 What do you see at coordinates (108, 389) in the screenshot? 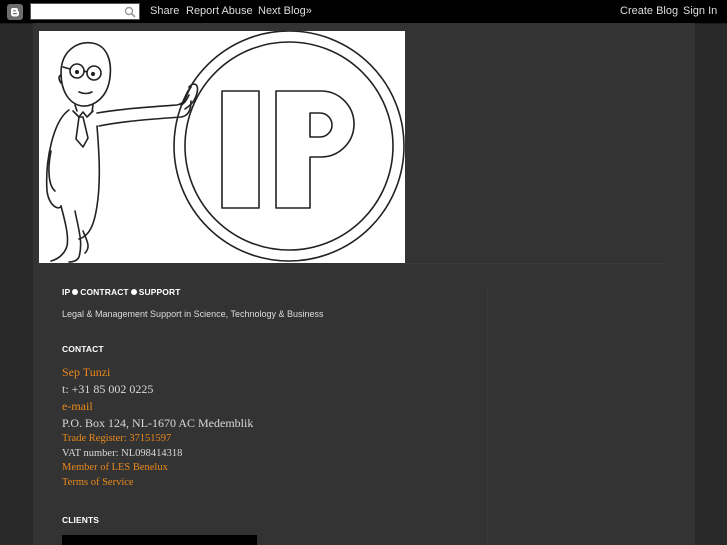
I see `contact-phone: t: +31 85 002 0225` at bounding box center [108, 389].